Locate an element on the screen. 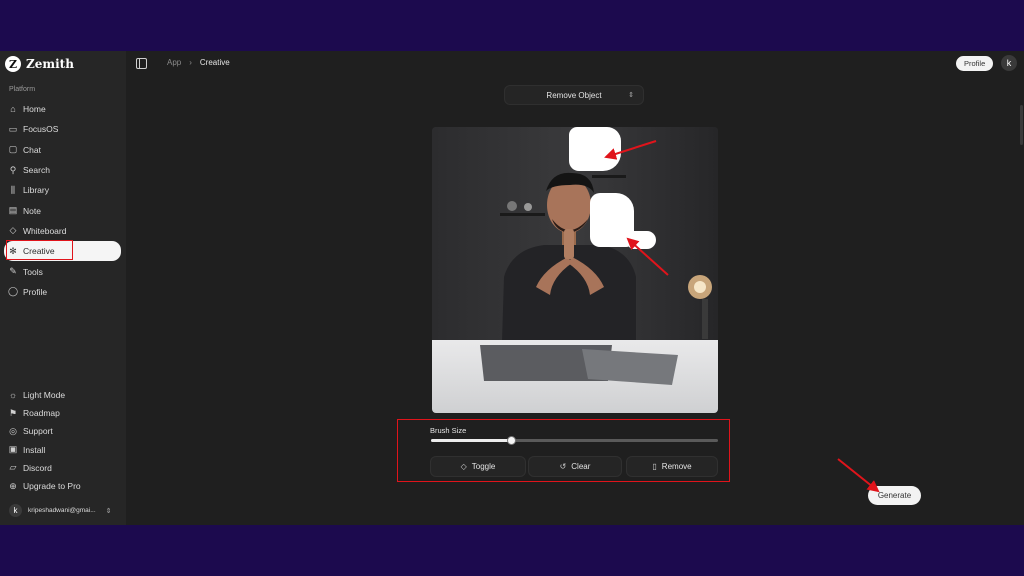 The height and width of the screenshot is (576, 1024). search-icon: ⚲ is located at coordinates (13, 169).